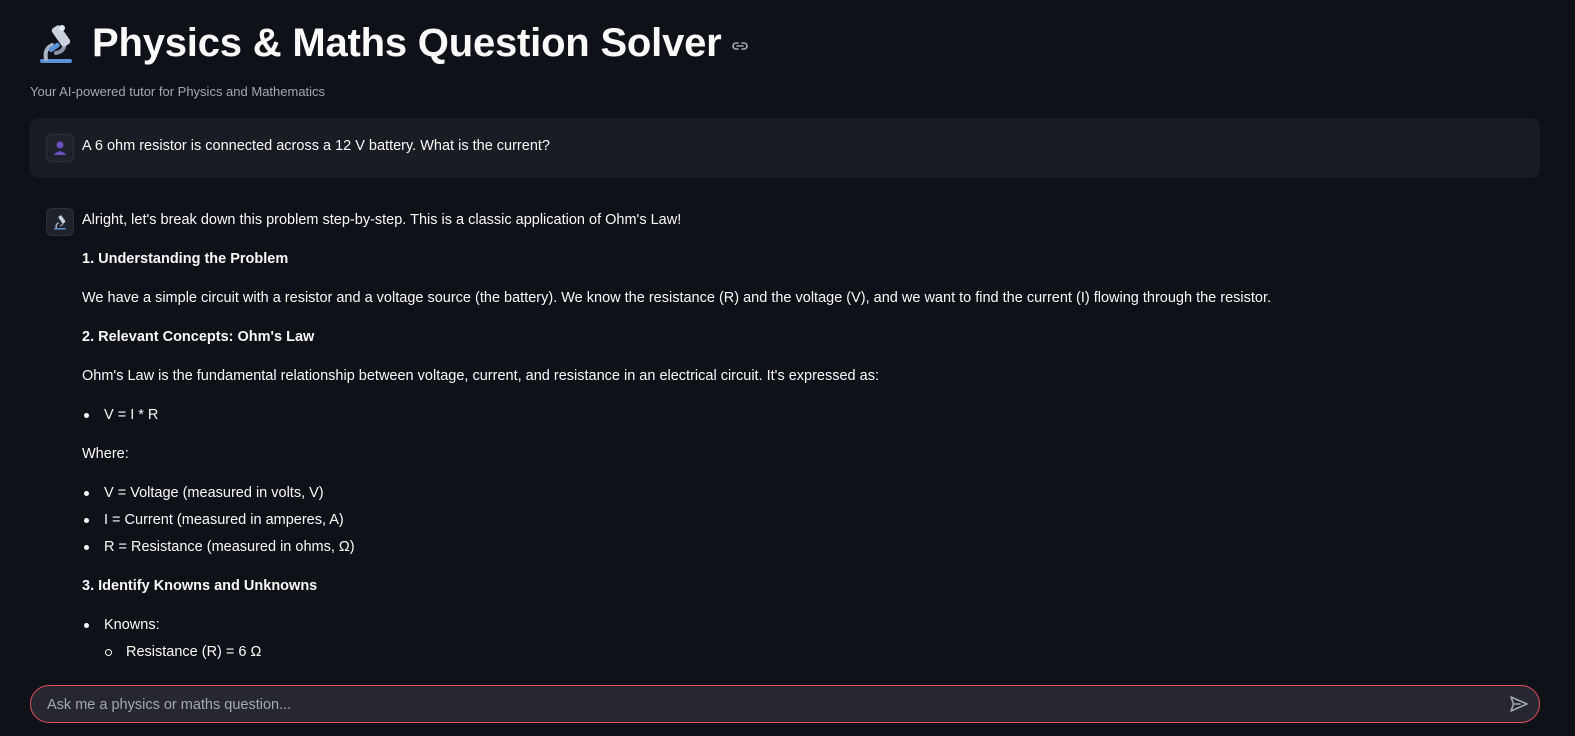  What do you see at coordinates (767, 705) in the screenshot?
I see `chat-input` at bounding box center [767, 705].